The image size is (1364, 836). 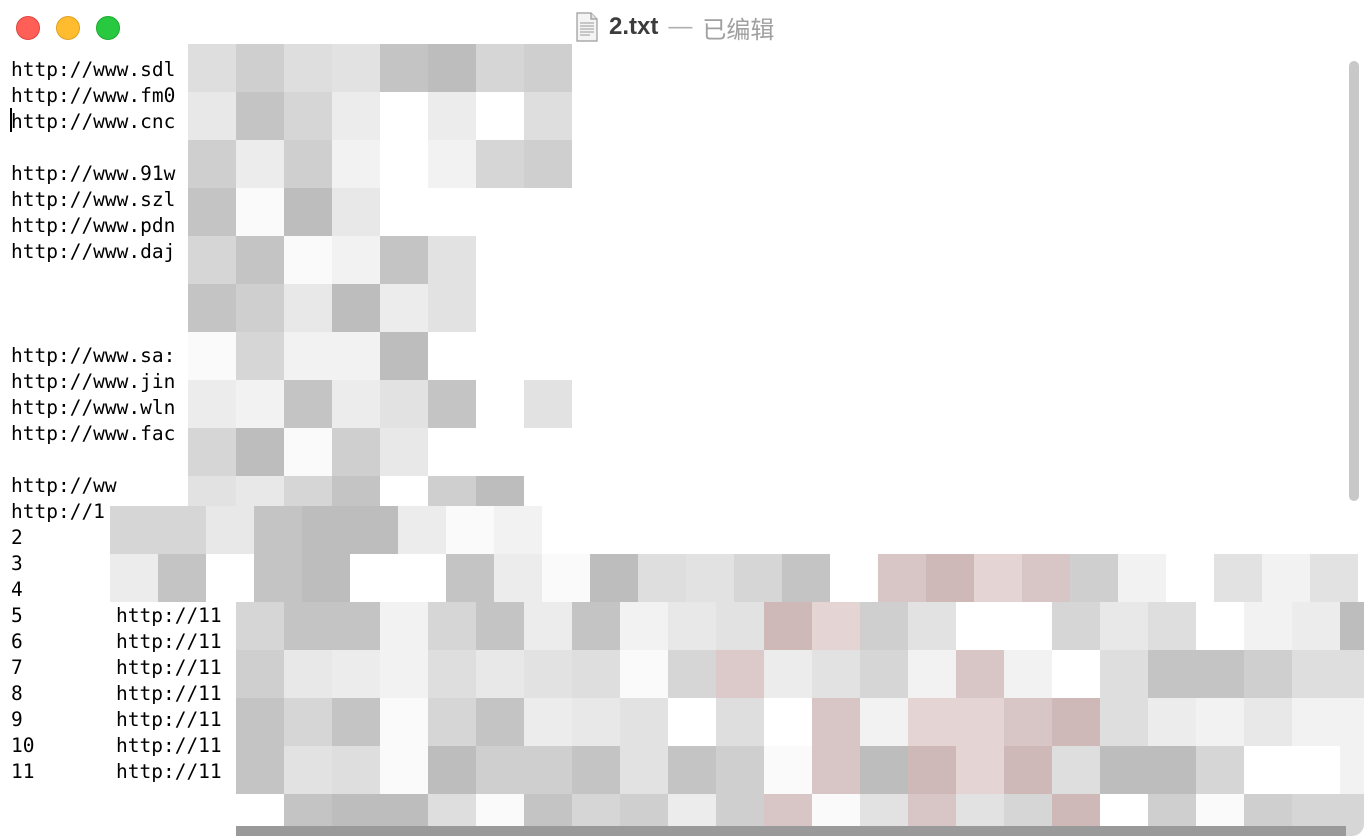 What do you see at coordinates (68, 28) in the screenshot?
I see `minimize-button` at bounding box center [68, 28].